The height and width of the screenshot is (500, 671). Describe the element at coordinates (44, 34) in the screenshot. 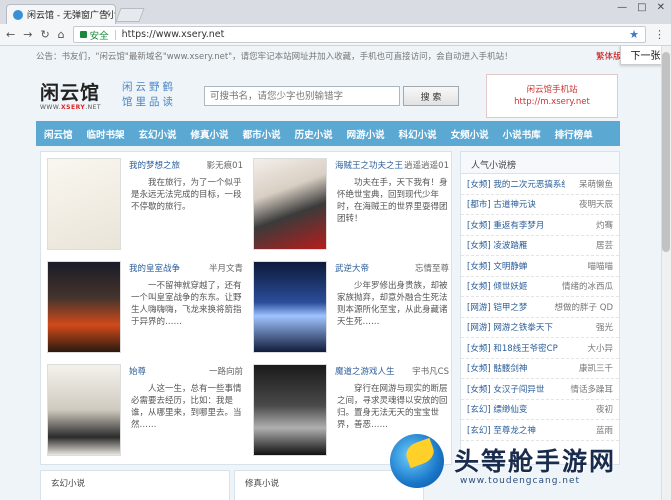

I see `reload-icon: ↻` at that location.